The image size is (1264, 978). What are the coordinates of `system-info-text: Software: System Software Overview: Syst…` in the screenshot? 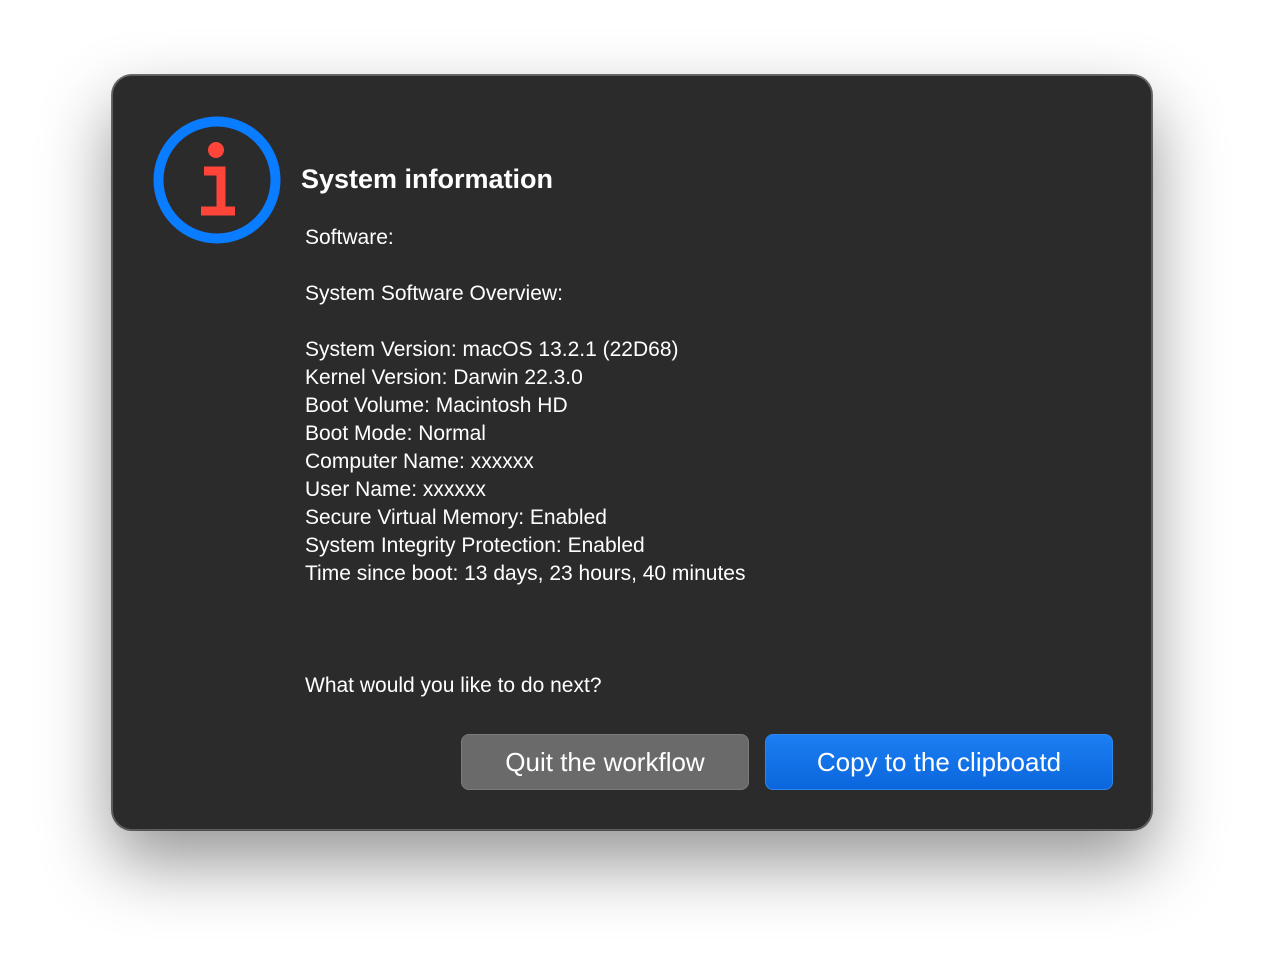 It's located at (525, 406).